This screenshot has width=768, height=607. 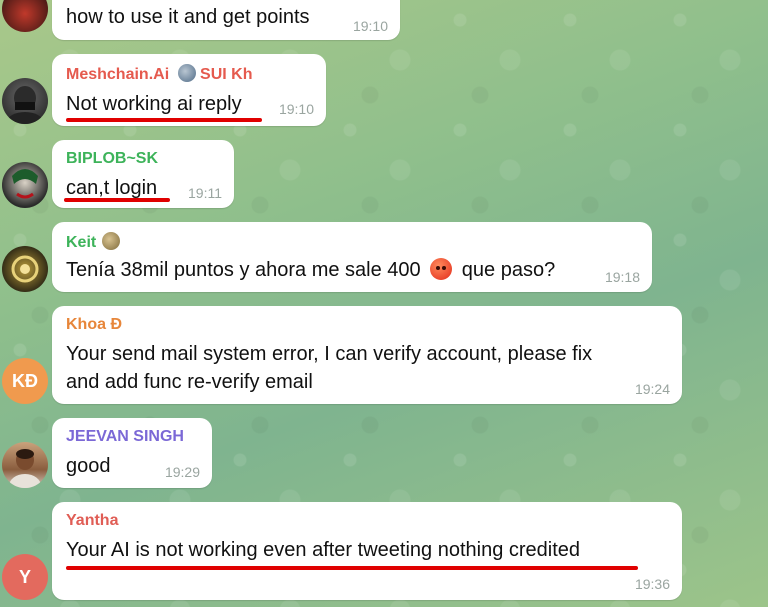 I want to click on joker-avatar-graphic, so click(x=25, y=184).